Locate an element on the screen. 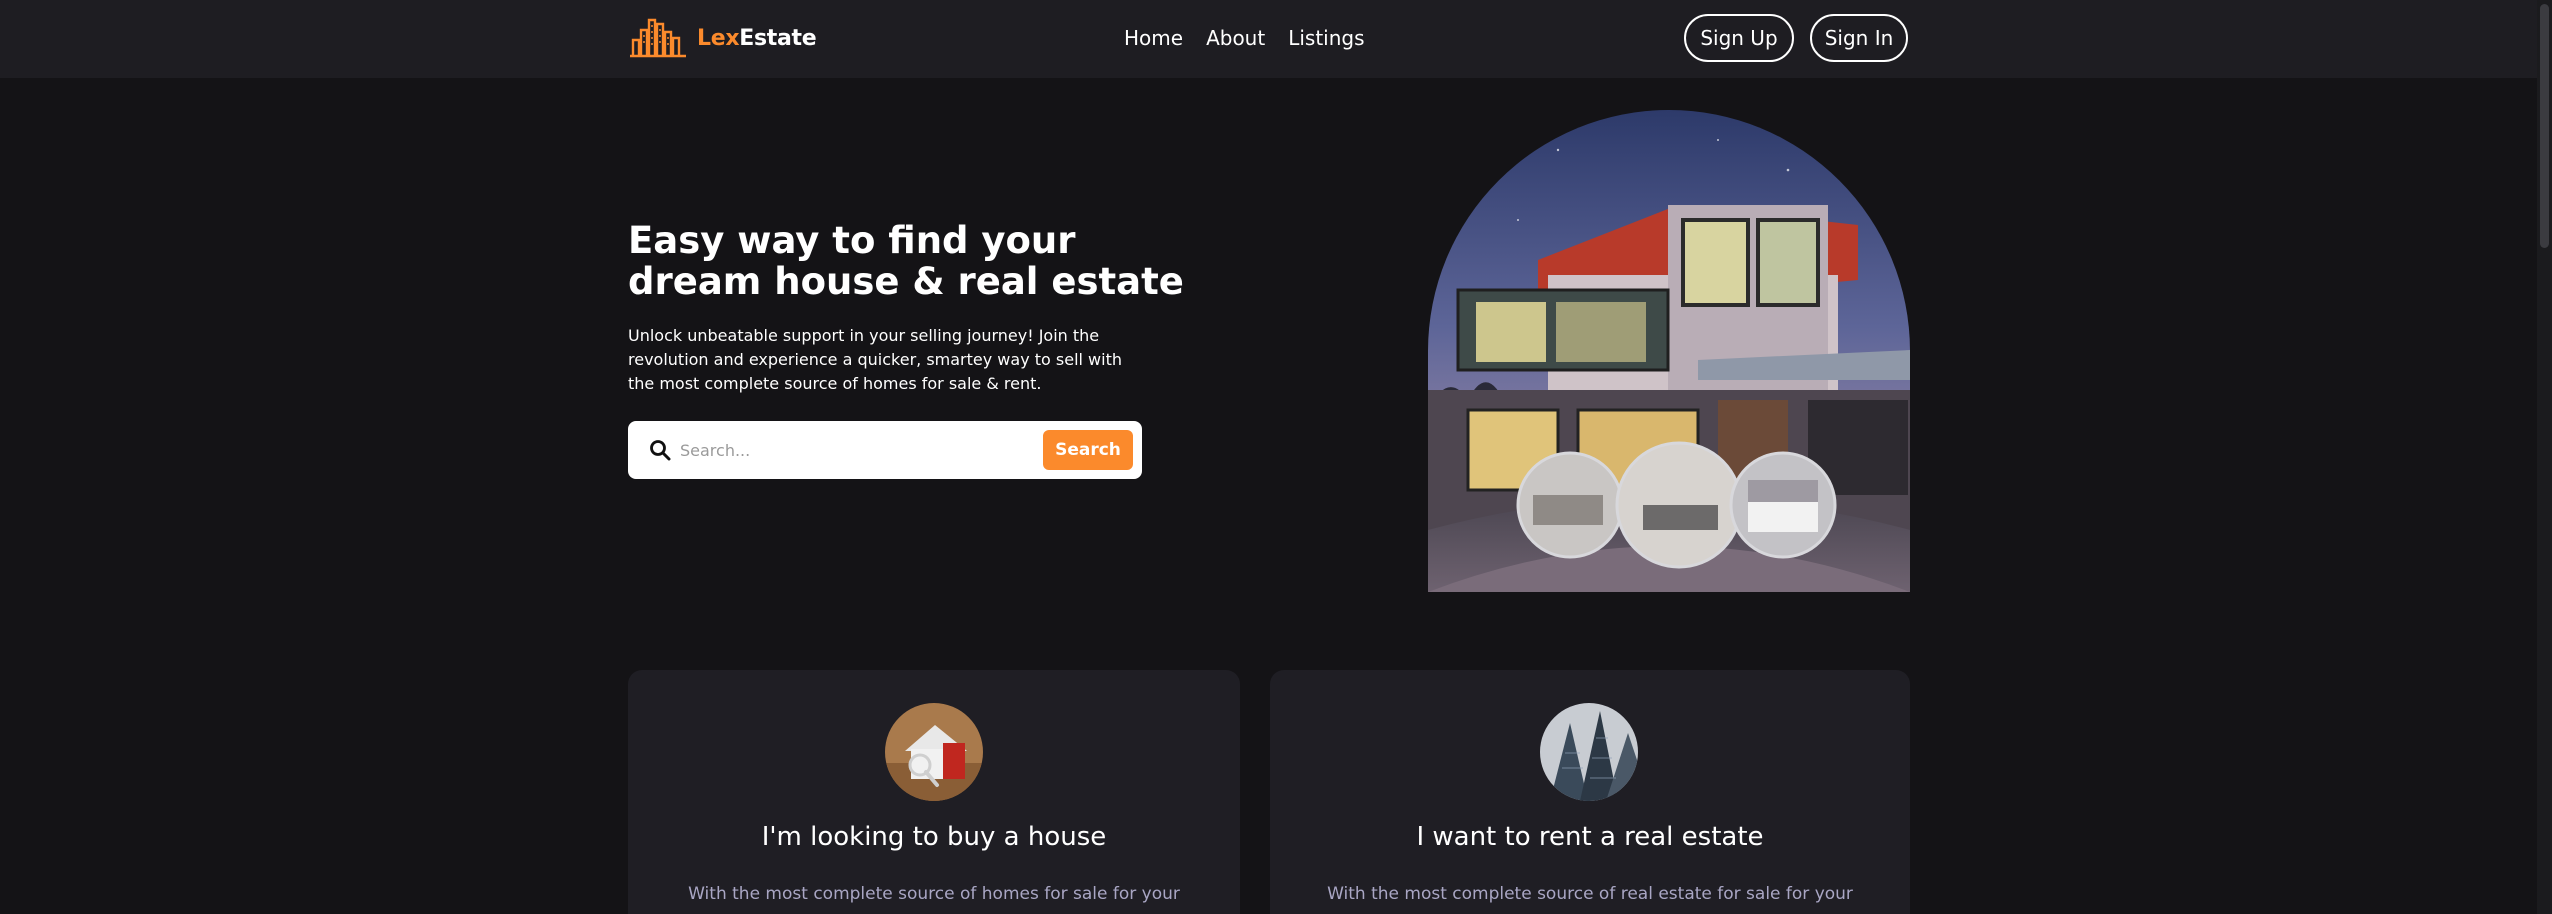 The height and width of the screenshot is (914, 2552). nav-link-home: Home is located at coordinates (1153, 38).